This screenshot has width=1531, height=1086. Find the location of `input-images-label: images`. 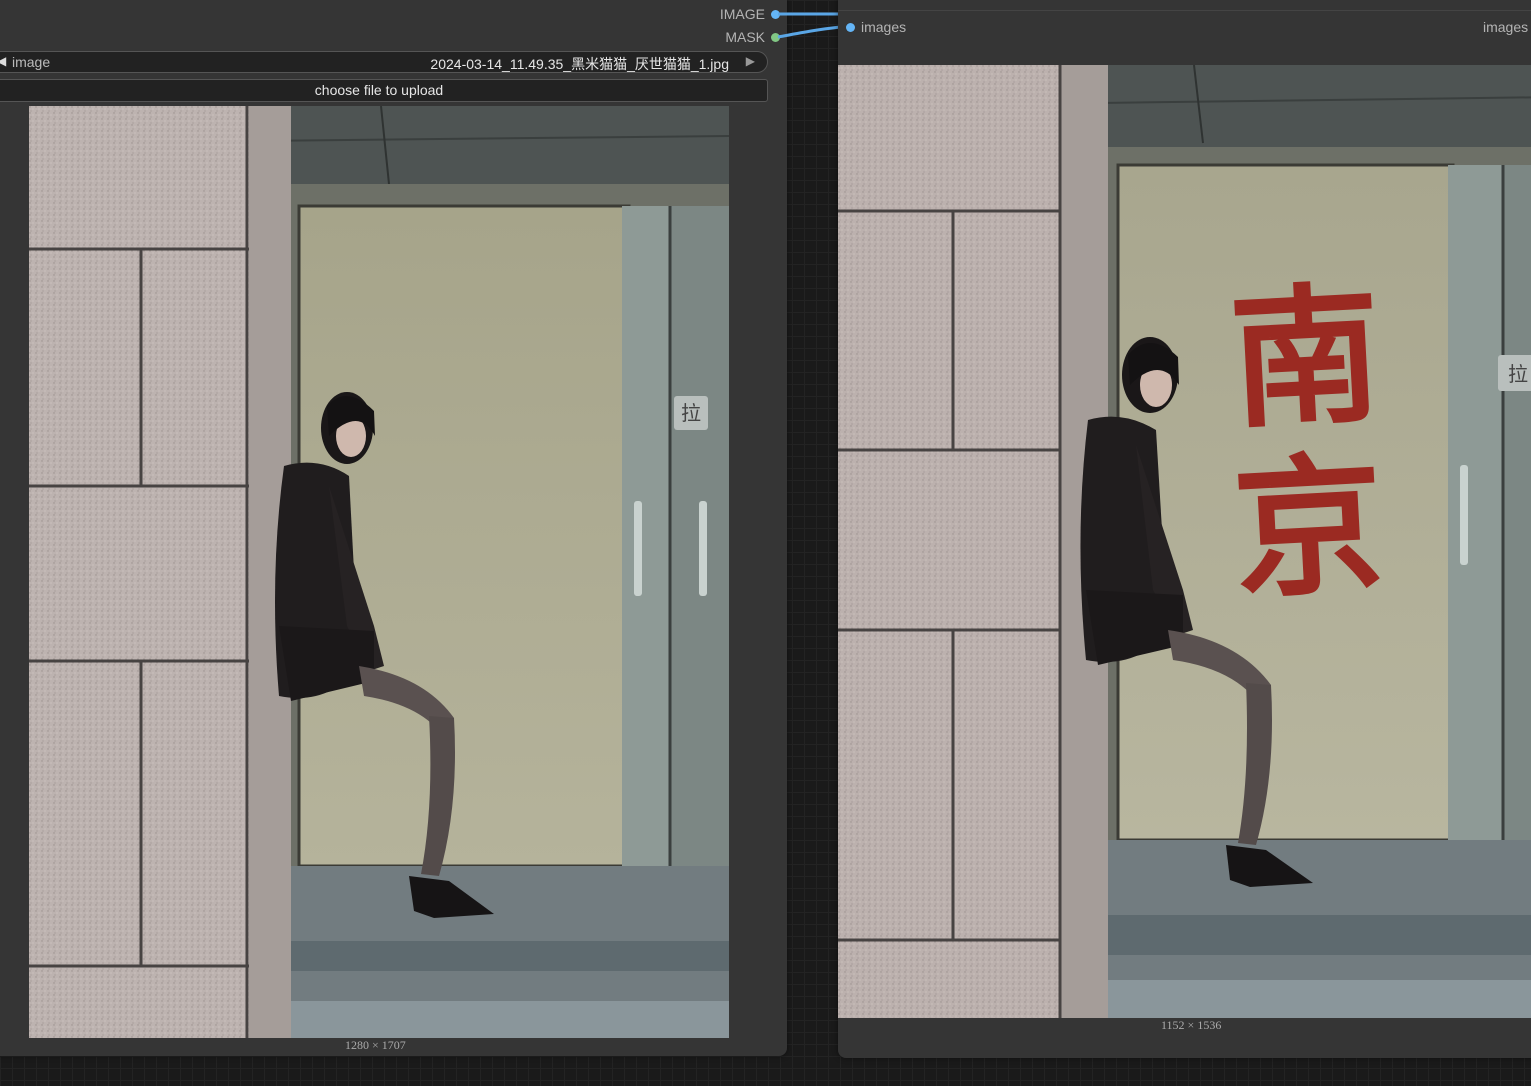

input-images-label: images is located at coordinates (884, 27).